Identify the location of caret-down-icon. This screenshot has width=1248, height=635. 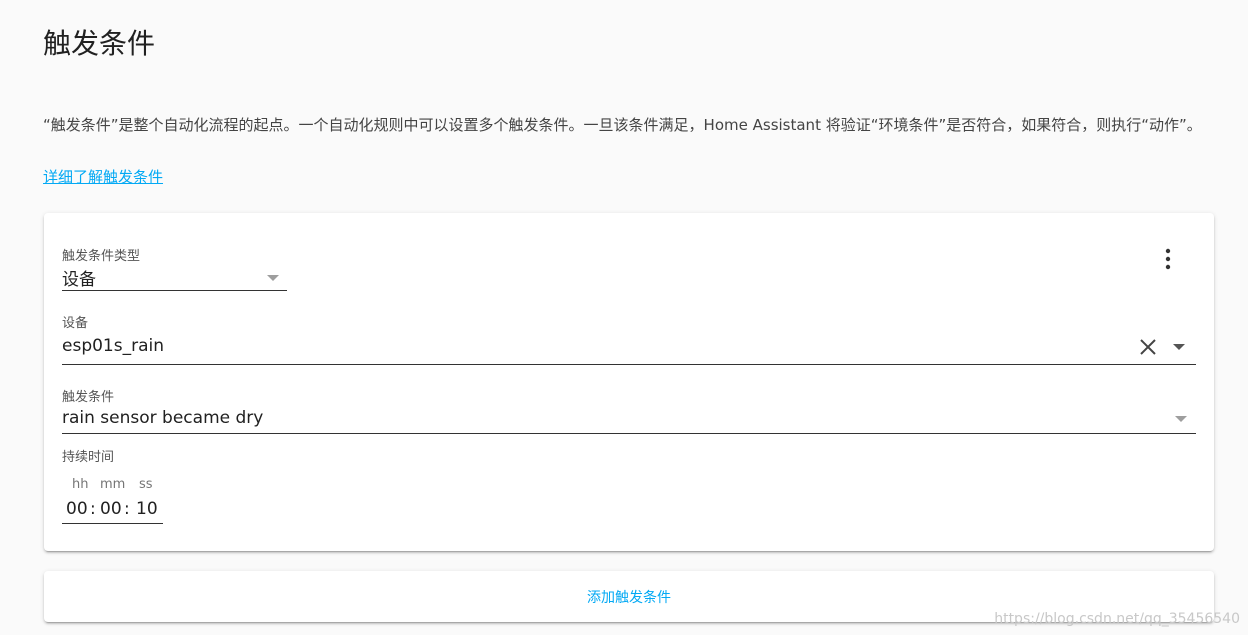
(273, 278).